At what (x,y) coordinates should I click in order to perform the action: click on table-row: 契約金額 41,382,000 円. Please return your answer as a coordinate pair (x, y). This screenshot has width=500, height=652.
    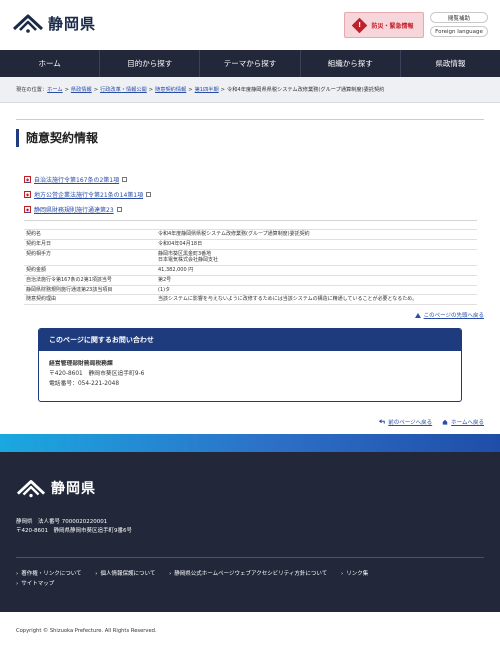
    Looking at the image, I should click on (250, 270).